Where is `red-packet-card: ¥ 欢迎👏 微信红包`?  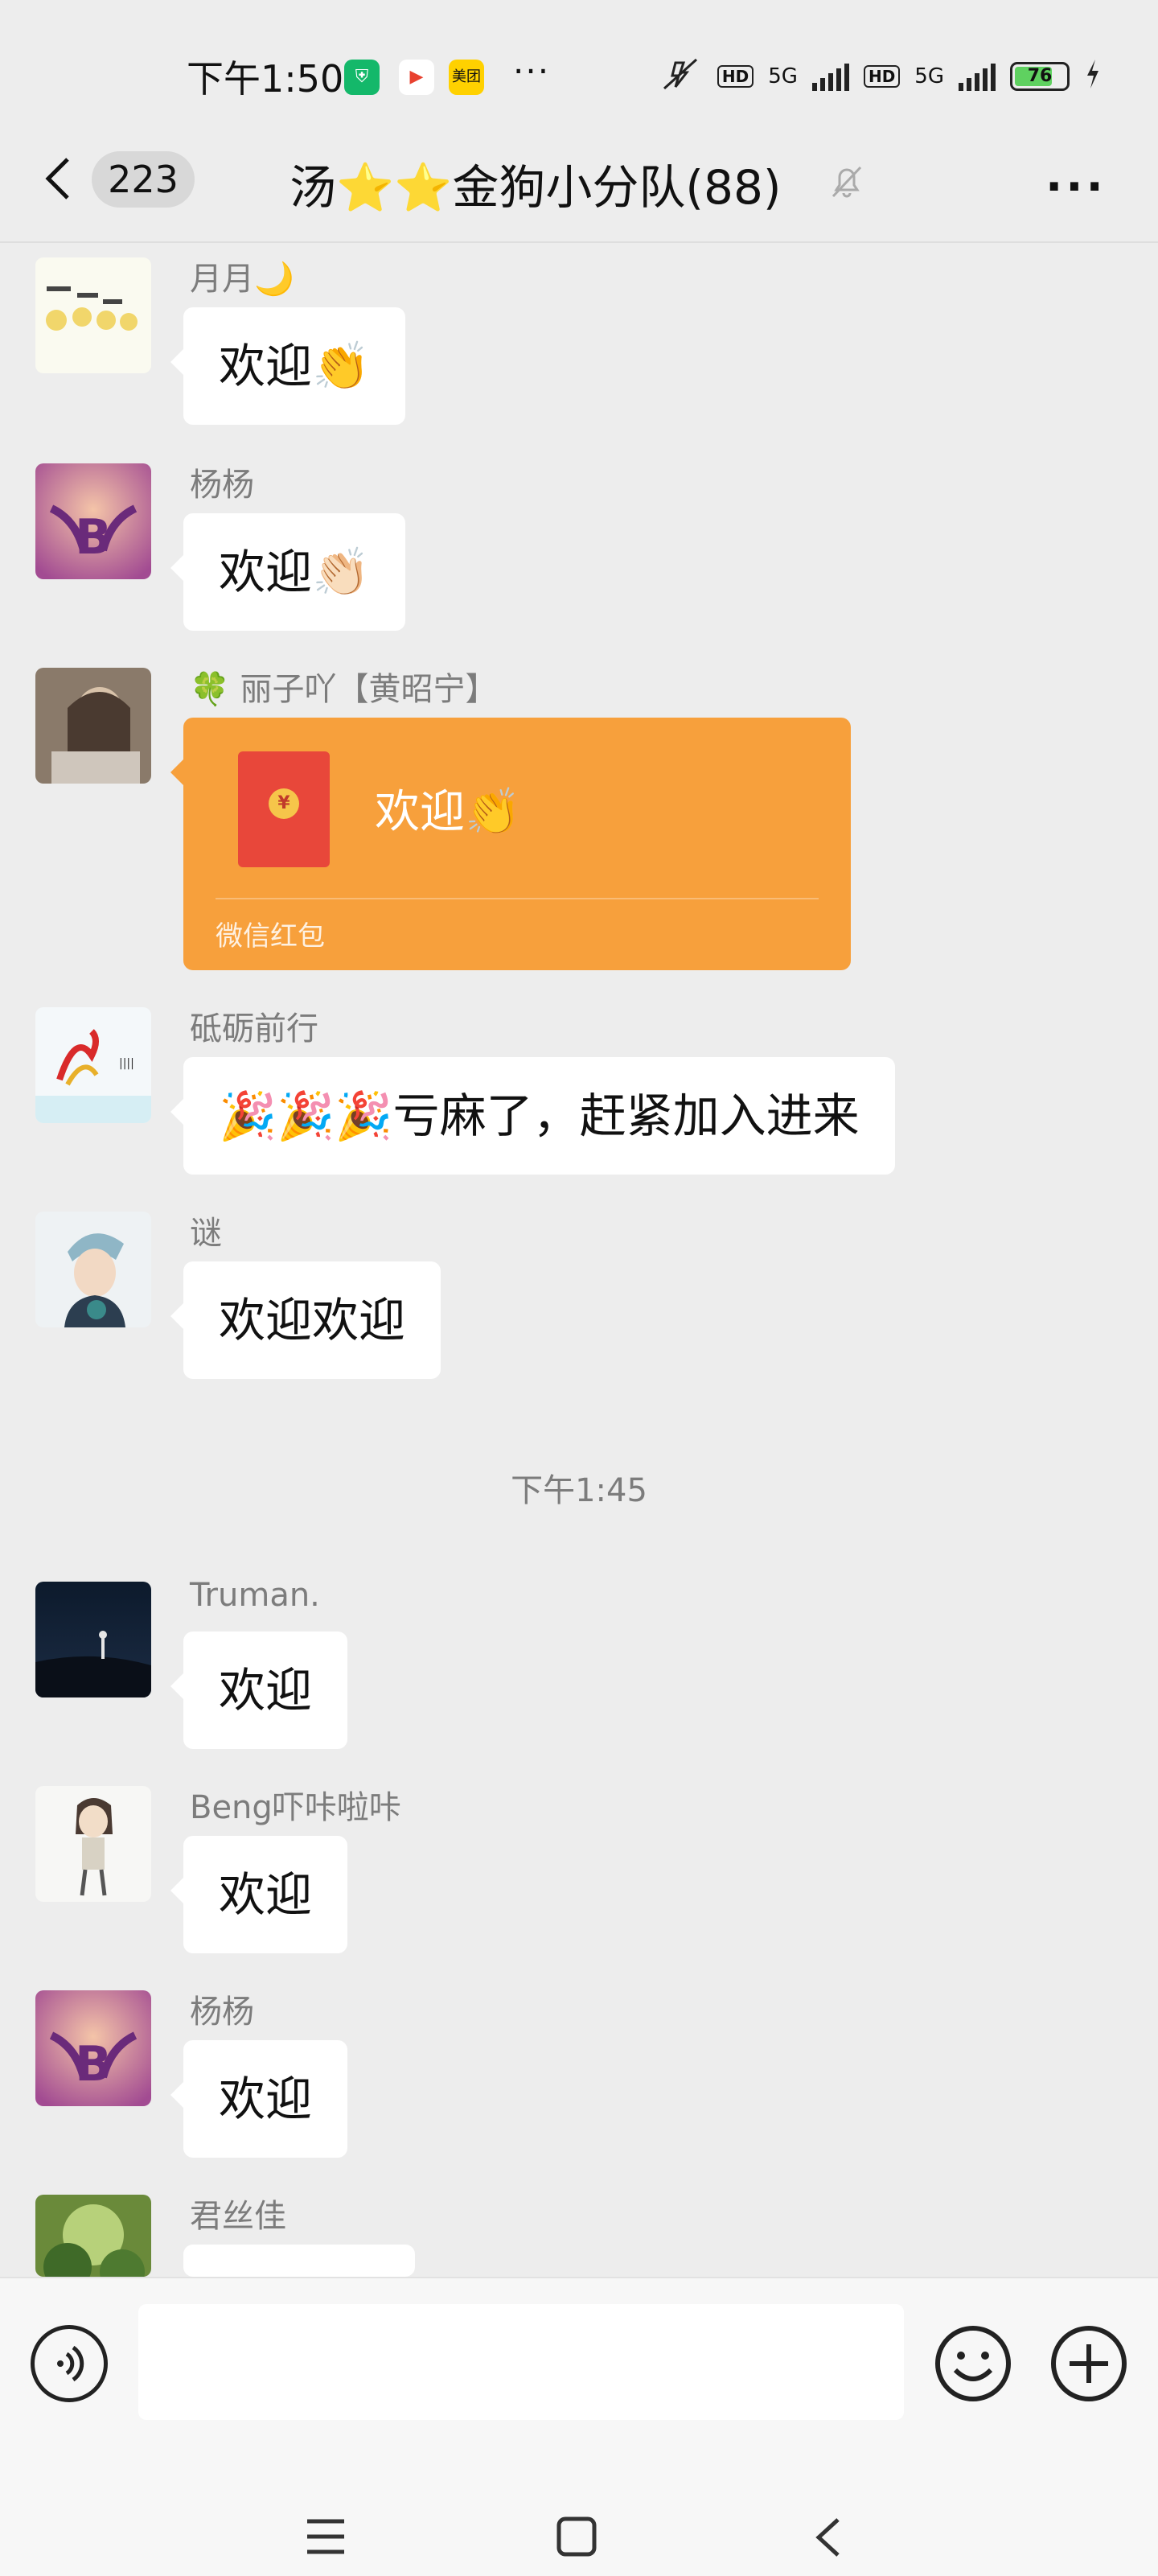
red-packet-card: ¥ 欢迎👏 微信红包 is located at coordinates (510, 844).